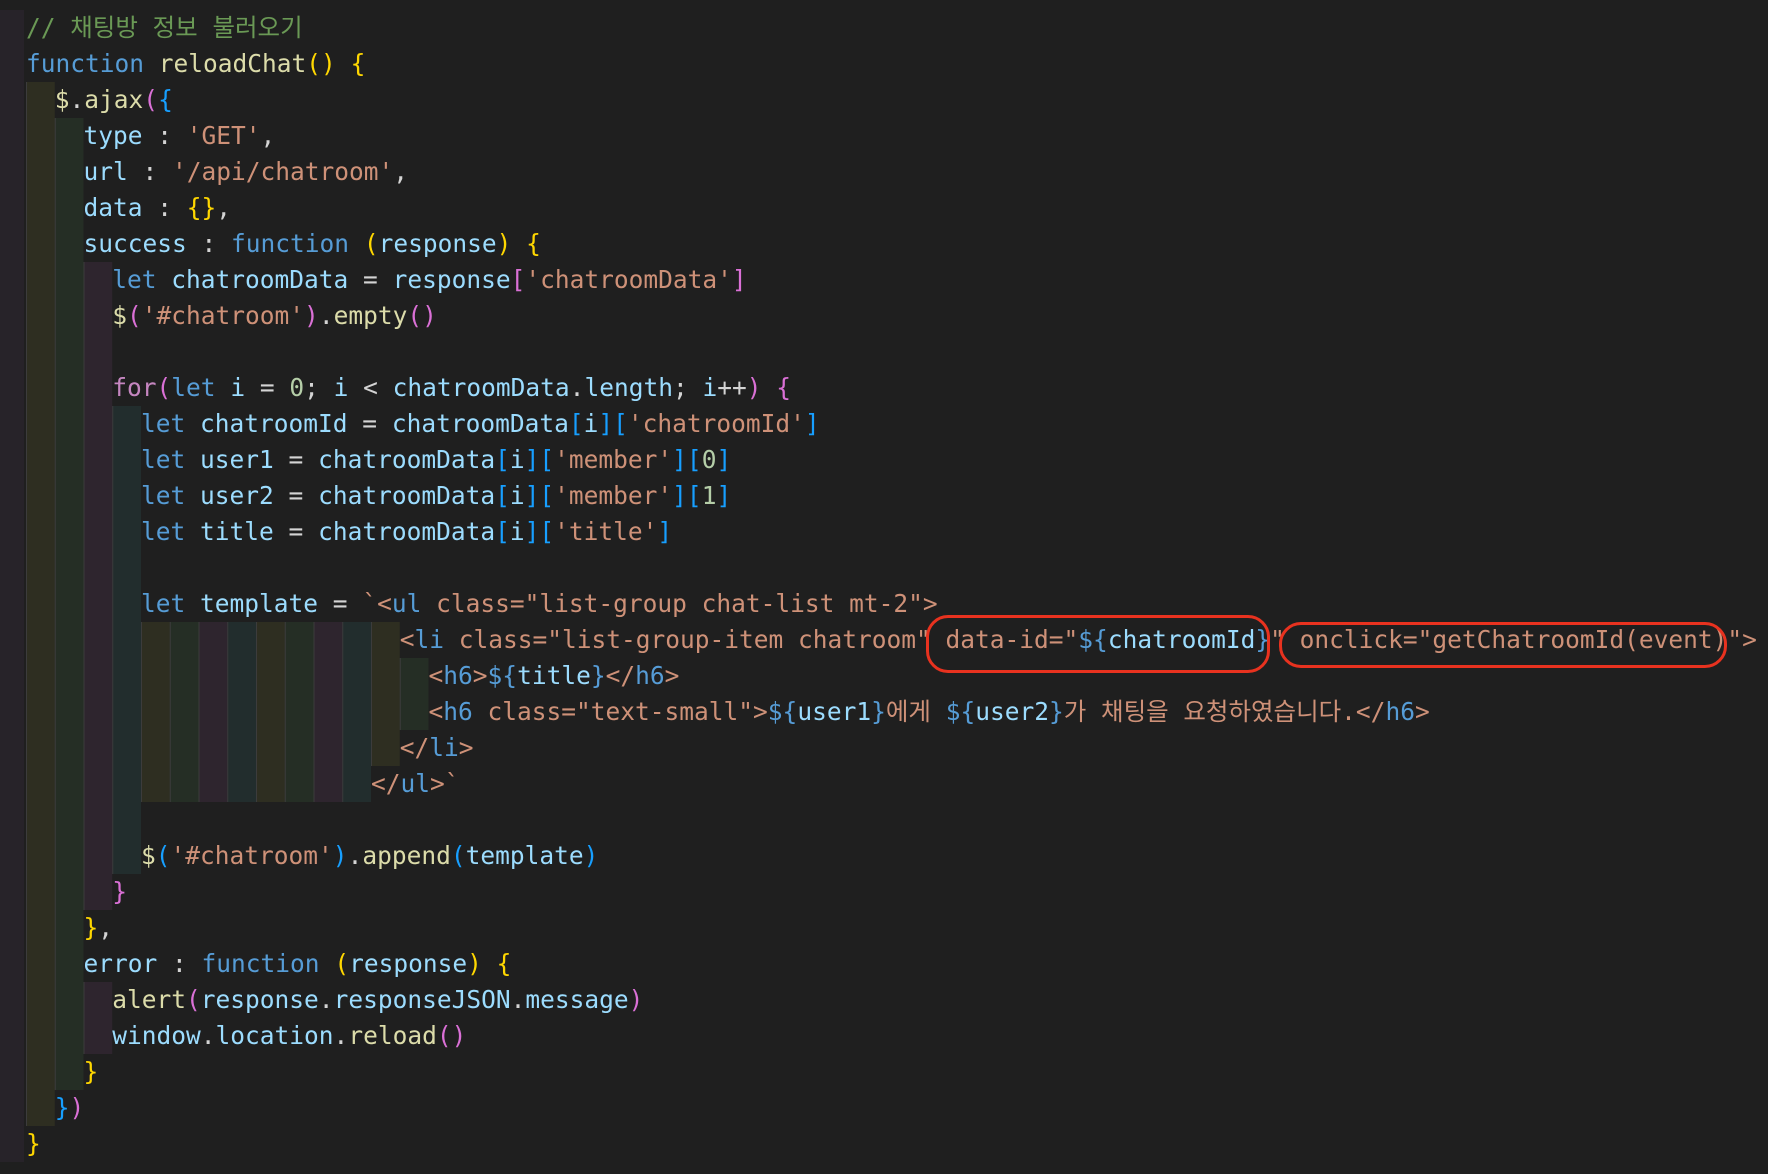 This screenshot has height=1174, width=1768. Describe the element at coordinates (679, 603) in the screenshot. I see `code-token: class="list-group chat-list mt-2">` at that location.